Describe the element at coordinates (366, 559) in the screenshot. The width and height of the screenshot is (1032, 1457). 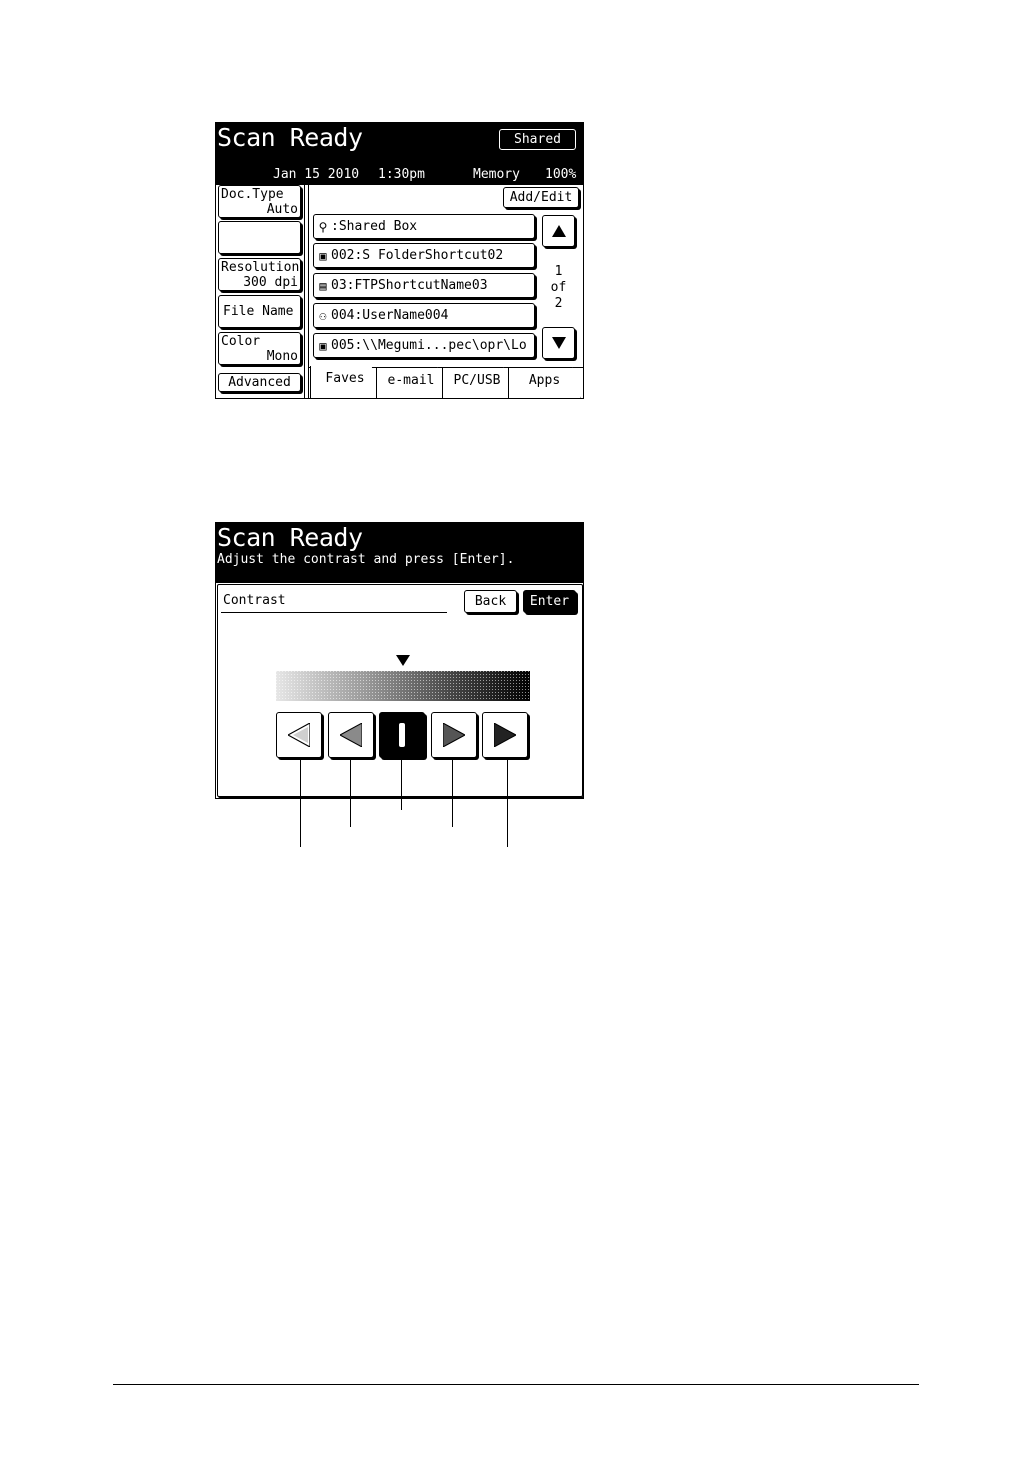
I see `instruction-text: Adjust the contrast and press [Enter].` at that location.